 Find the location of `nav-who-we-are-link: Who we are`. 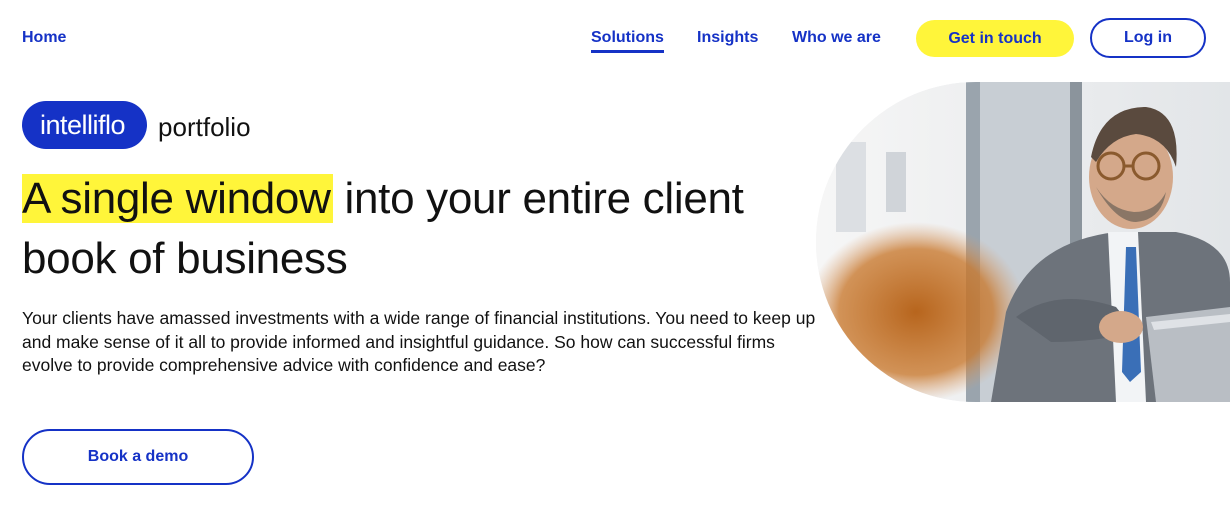

nav-who-we-are-link: Who we are is located at coordinates (836, 38).